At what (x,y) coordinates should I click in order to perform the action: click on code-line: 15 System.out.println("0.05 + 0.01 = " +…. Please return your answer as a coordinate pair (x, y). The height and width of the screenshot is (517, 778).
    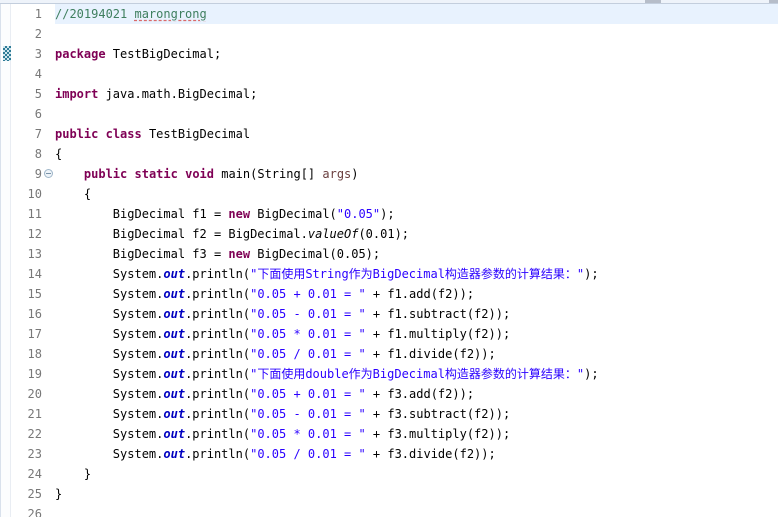
    Looking at the image, I should click on (394, 294).